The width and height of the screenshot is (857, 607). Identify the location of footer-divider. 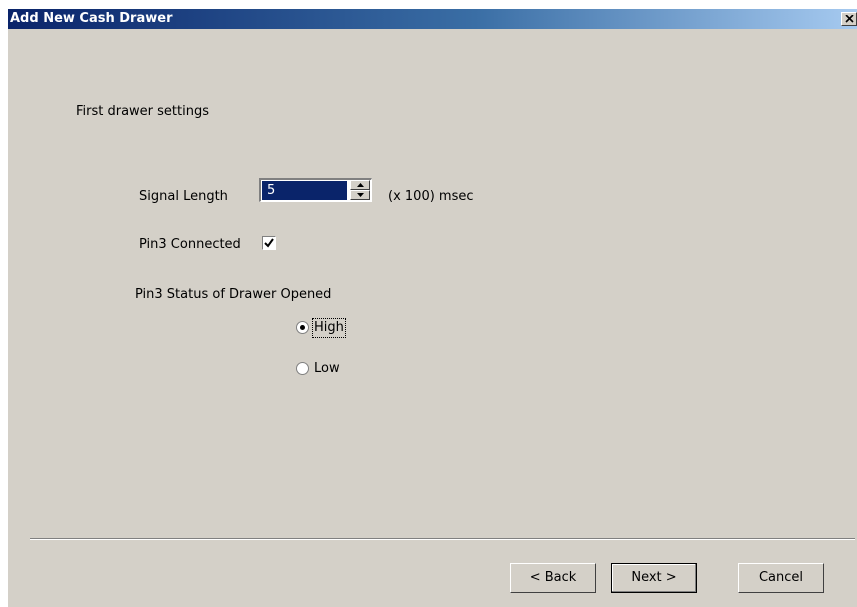
(442, 539).